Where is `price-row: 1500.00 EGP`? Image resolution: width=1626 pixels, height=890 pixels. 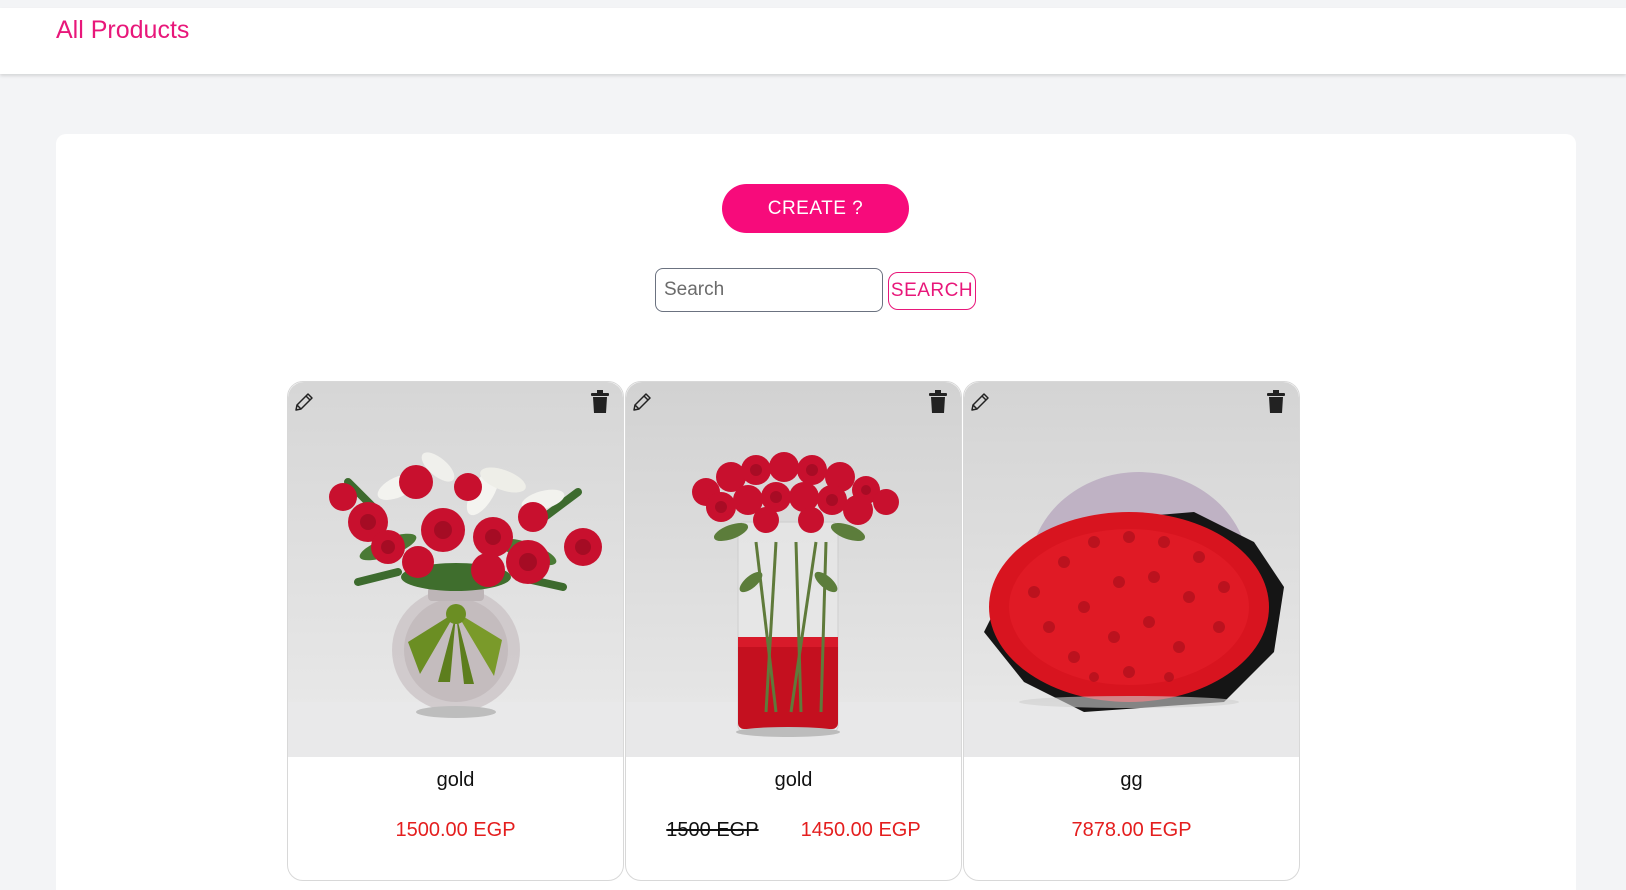 price-row: 1500.00 EGP is located at coordinates (455, 830).